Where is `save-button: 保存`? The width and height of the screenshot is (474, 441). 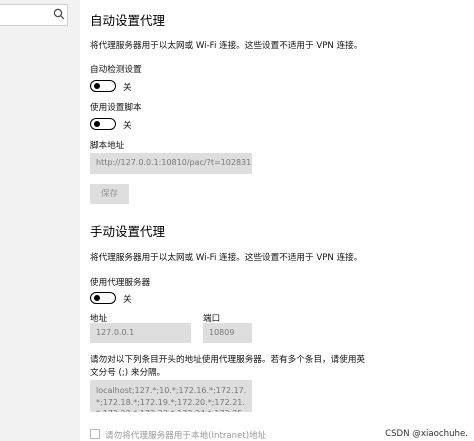 save-button: 保存 is located at coordinates (109, 194).